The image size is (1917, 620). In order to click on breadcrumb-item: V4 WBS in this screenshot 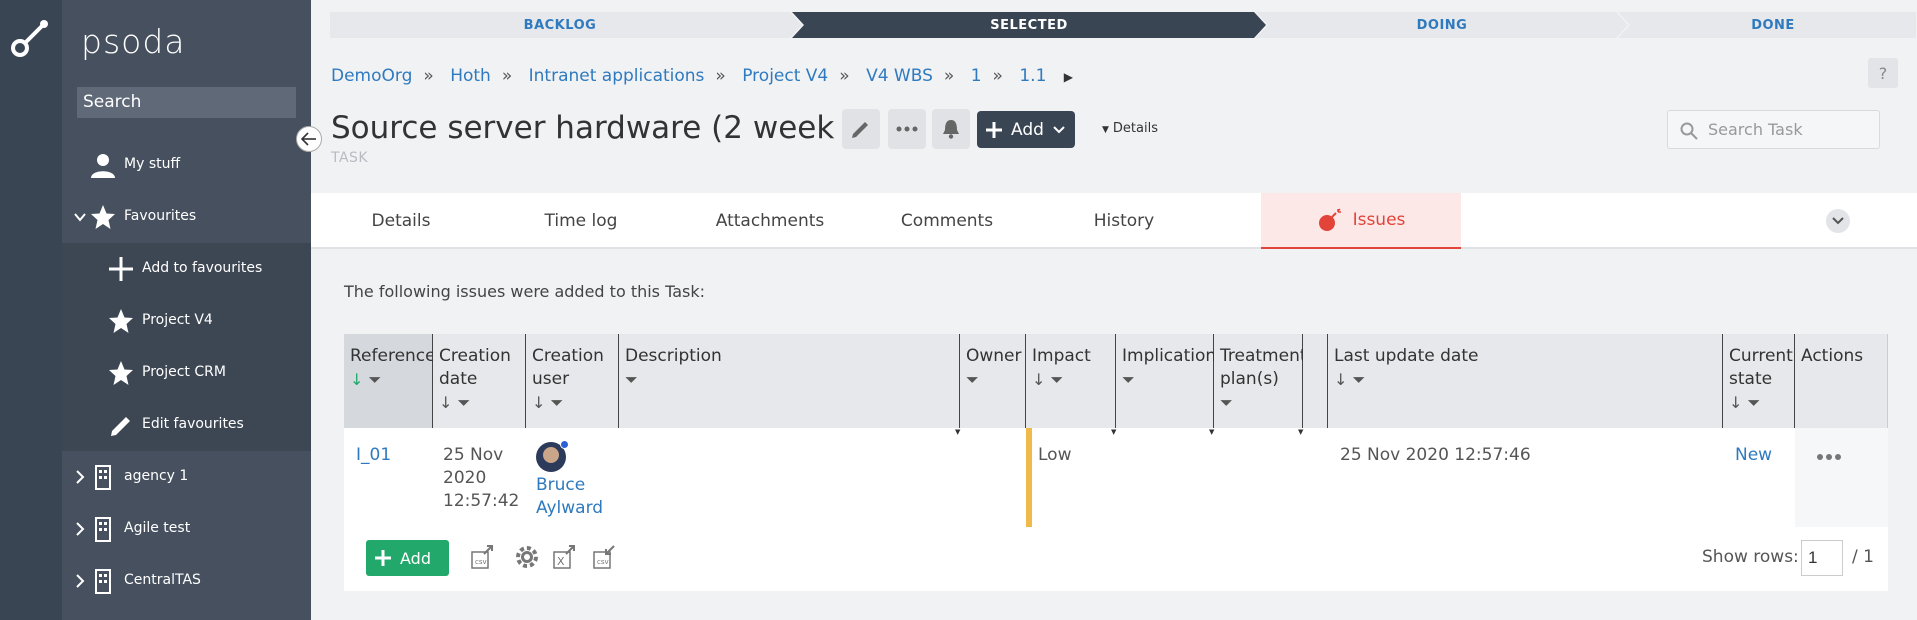, I will do `click(899, 76)`.